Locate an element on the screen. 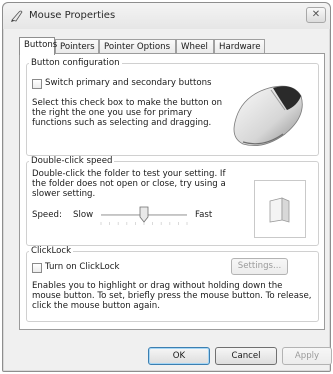  clicklock-checkbox-row: Turn on ClickLock is located at coordinates (92, 268).